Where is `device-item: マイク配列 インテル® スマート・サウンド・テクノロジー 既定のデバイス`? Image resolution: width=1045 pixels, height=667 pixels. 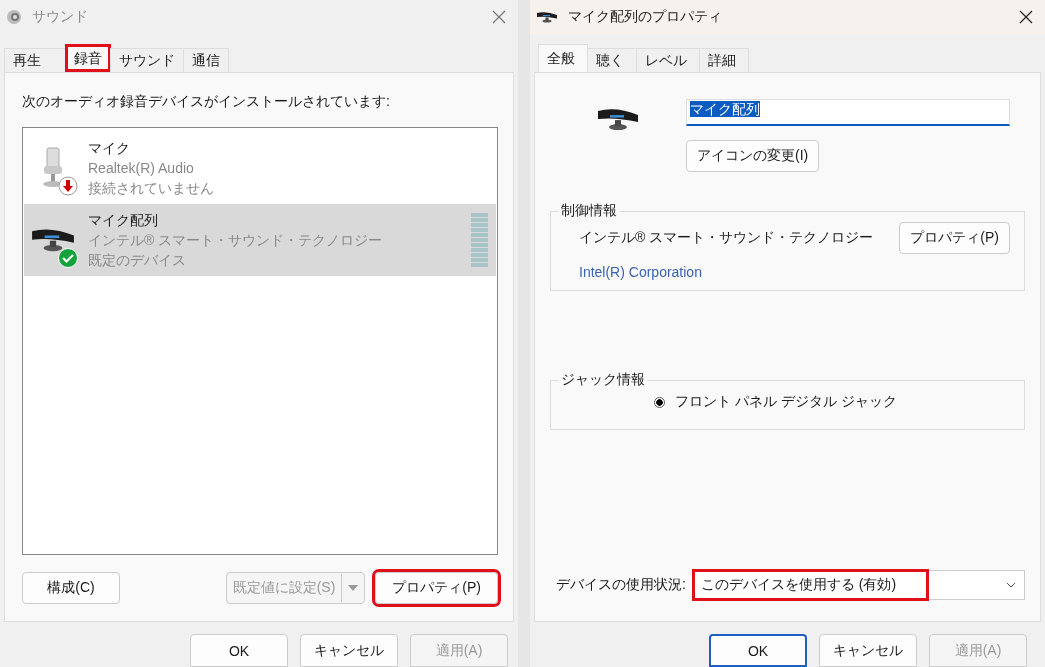
device-item: マイク配列 インテル® スマート・サウンド・テクノロジー 既定のデバイス is located at coordinates (260, 240).